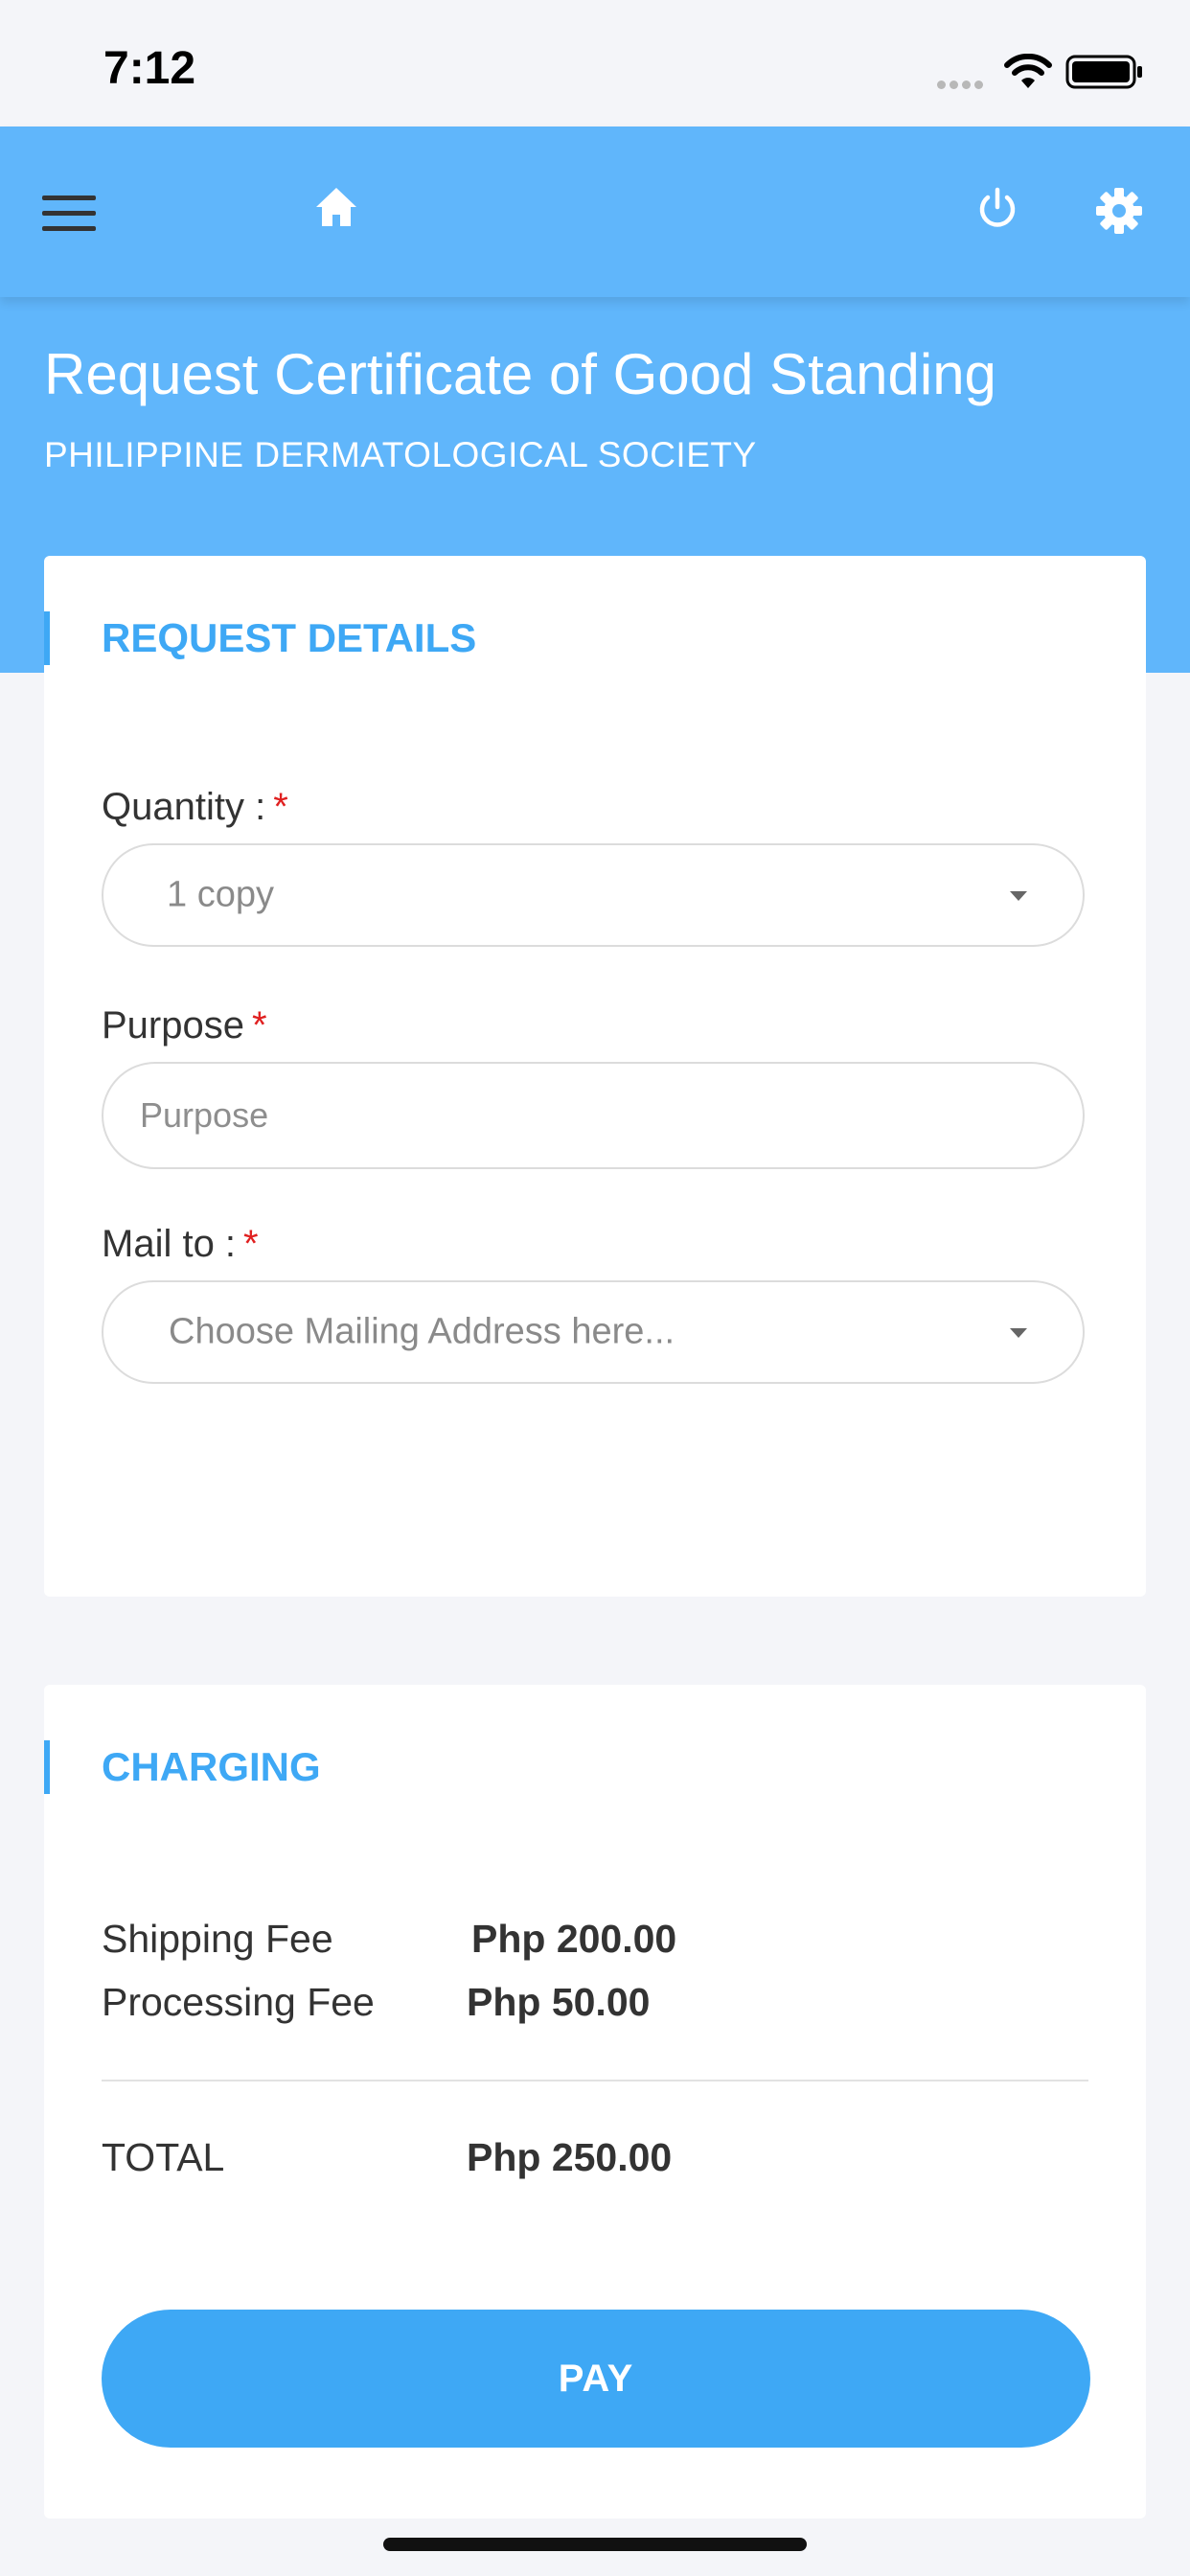 The height and width of the screenshot is (2576, 1190). I want to click on mail-to-label-text: Mail to :, so click(170, 1244).